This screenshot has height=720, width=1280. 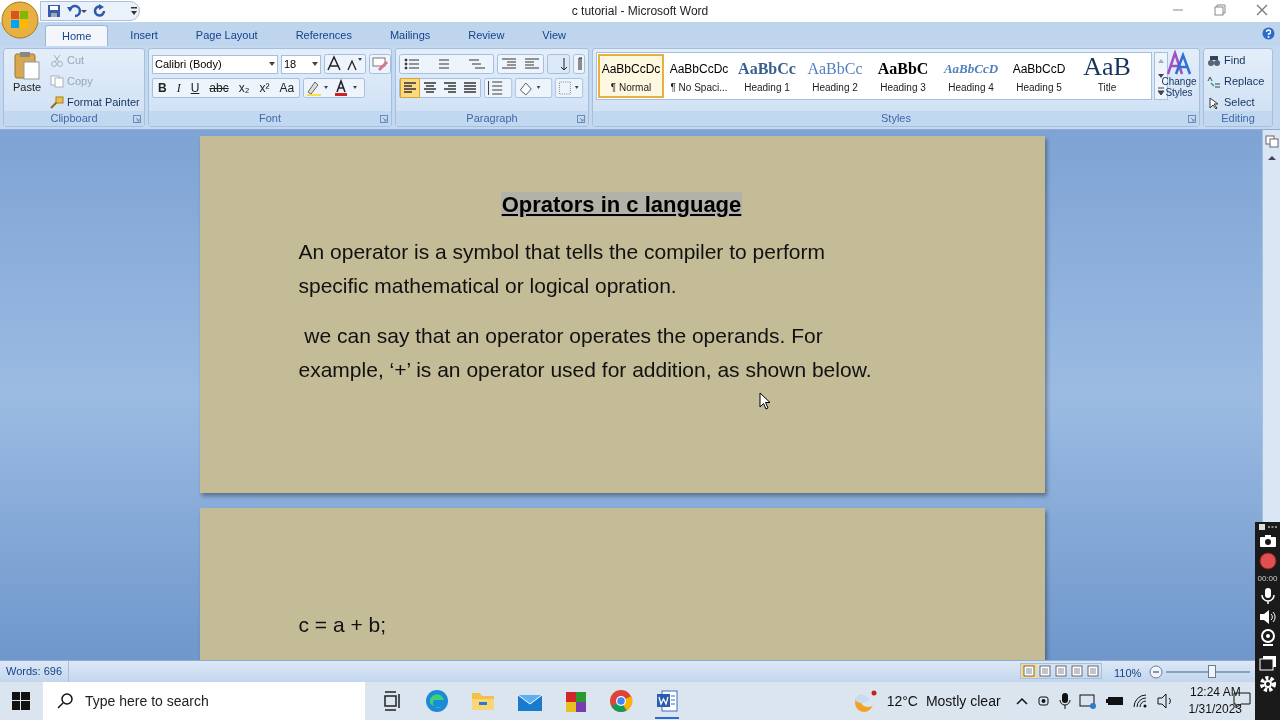 What do you see at coordinates (1045, 671) in the screenshot?
I see `reading-icon` at bounding box center [1045, 671].